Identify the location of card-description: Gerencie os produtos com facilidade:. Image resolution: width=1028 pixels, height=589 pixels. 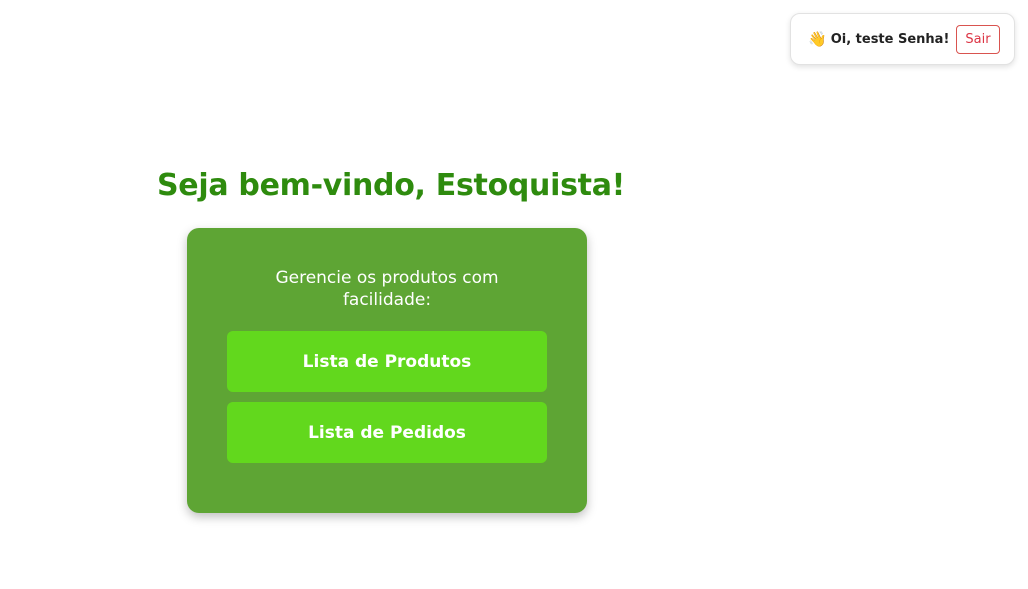
(387, 289).